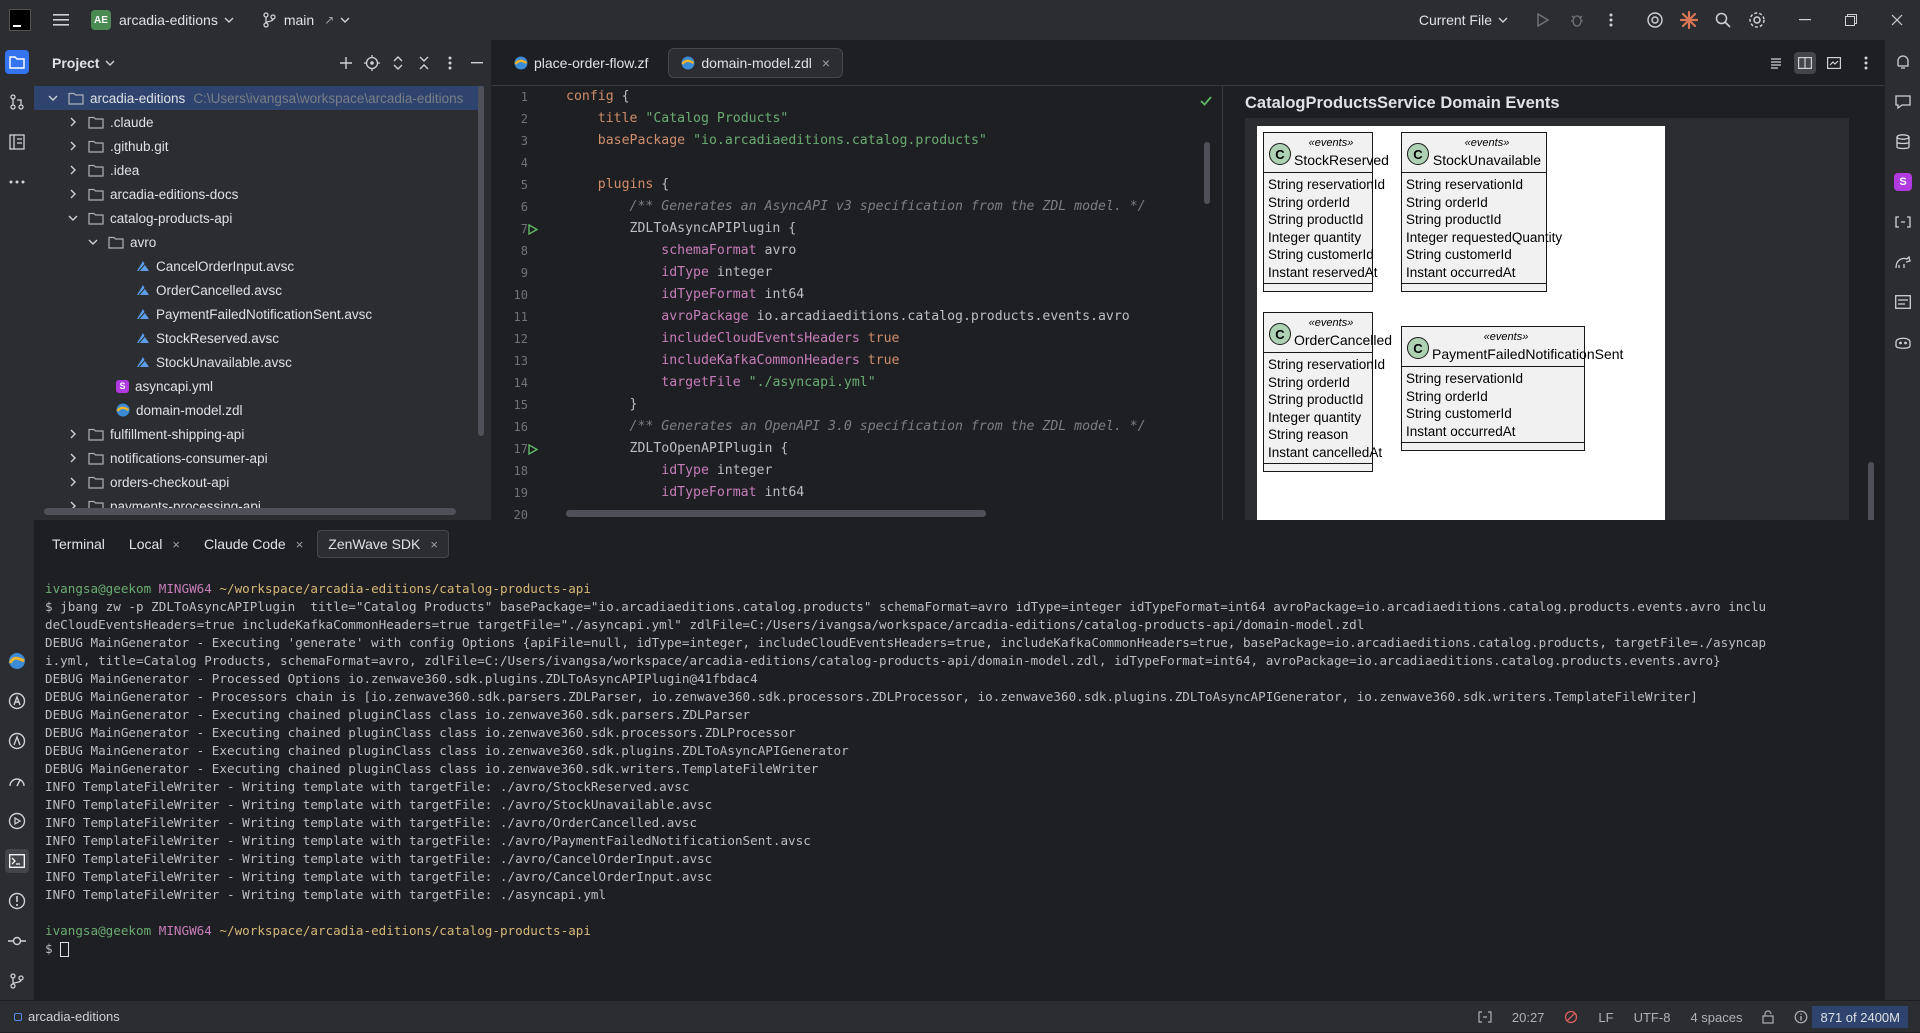  Describe the element at coordinates (1805, 63) in the screenshot. I see `split-editor-preview-icon` at that location.